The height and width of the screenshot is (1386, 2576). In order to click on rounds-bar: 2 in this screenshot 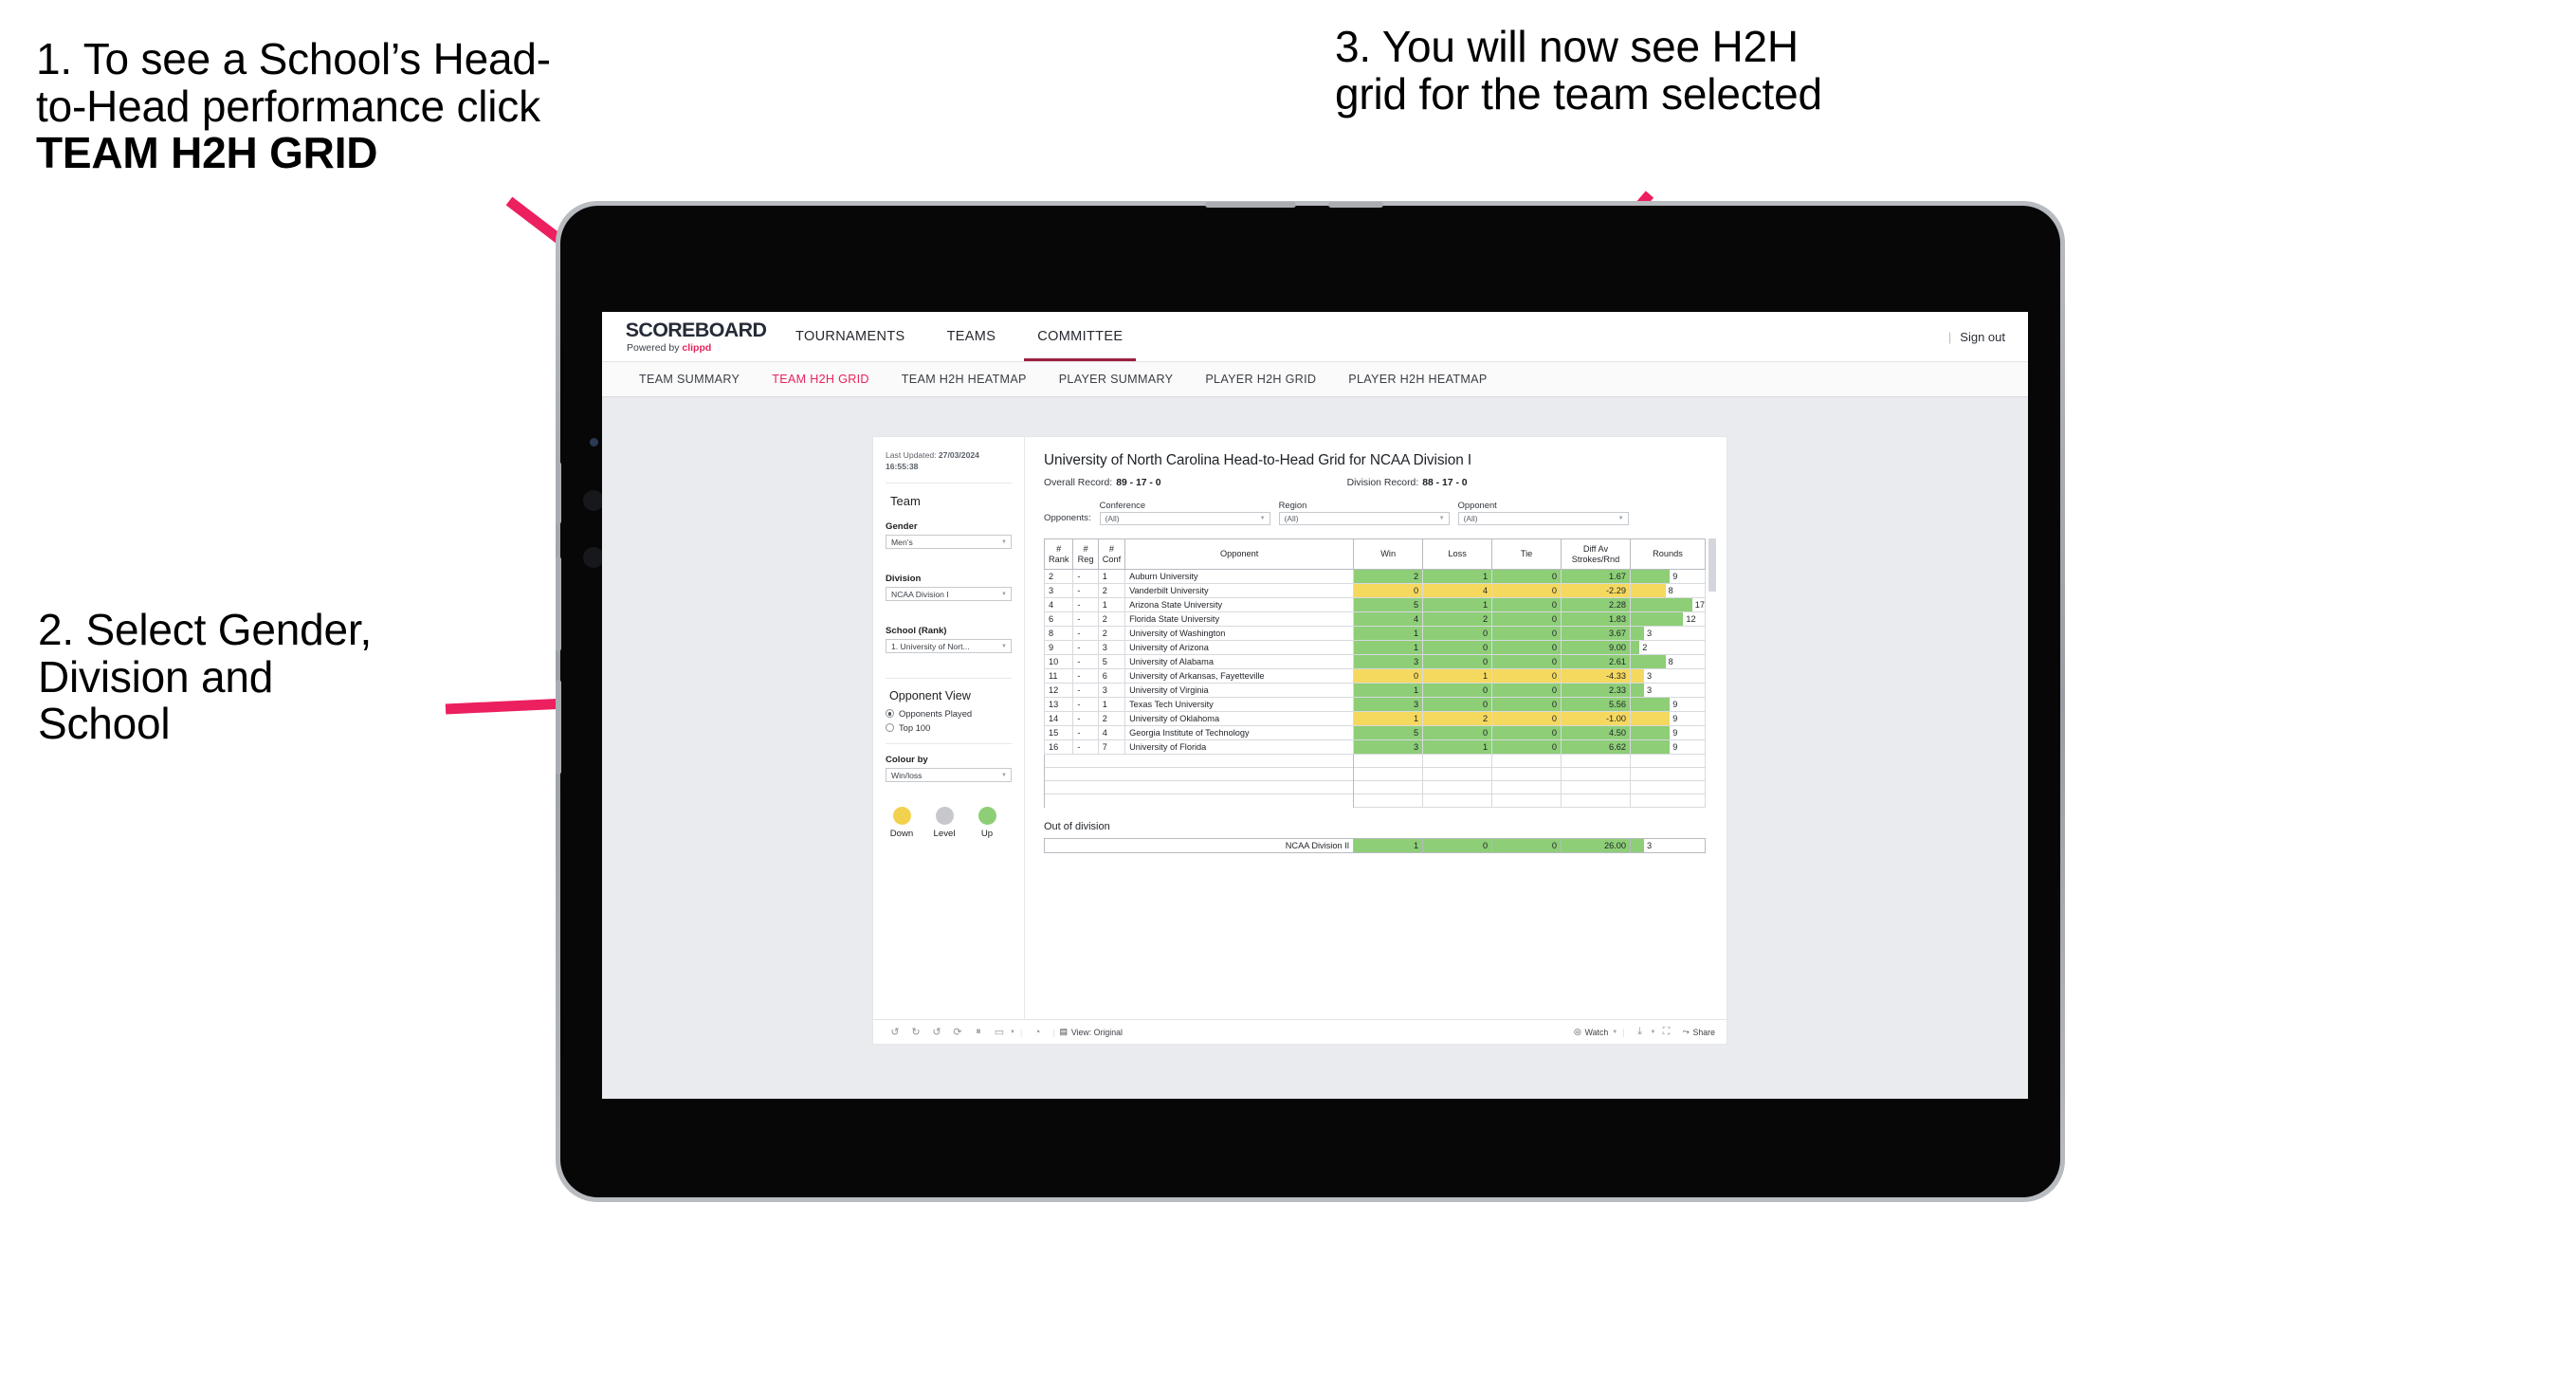, I will do `click(1667, 647)`.